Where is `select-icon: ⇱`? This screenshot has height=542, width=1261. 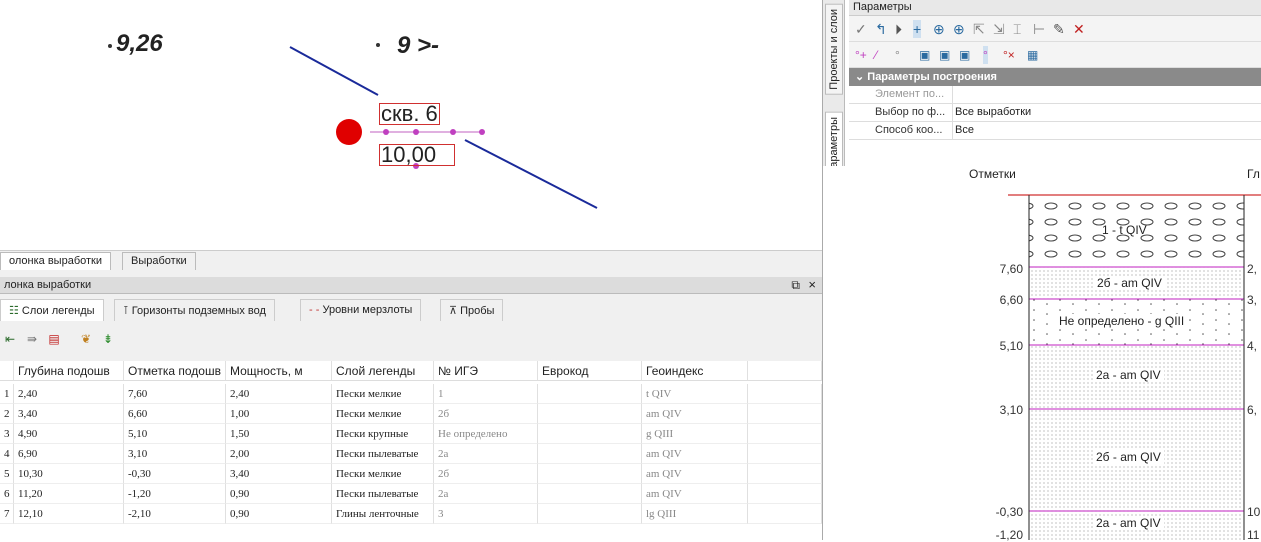
select-icon: ⇱ is located at coordinates (979, 29).